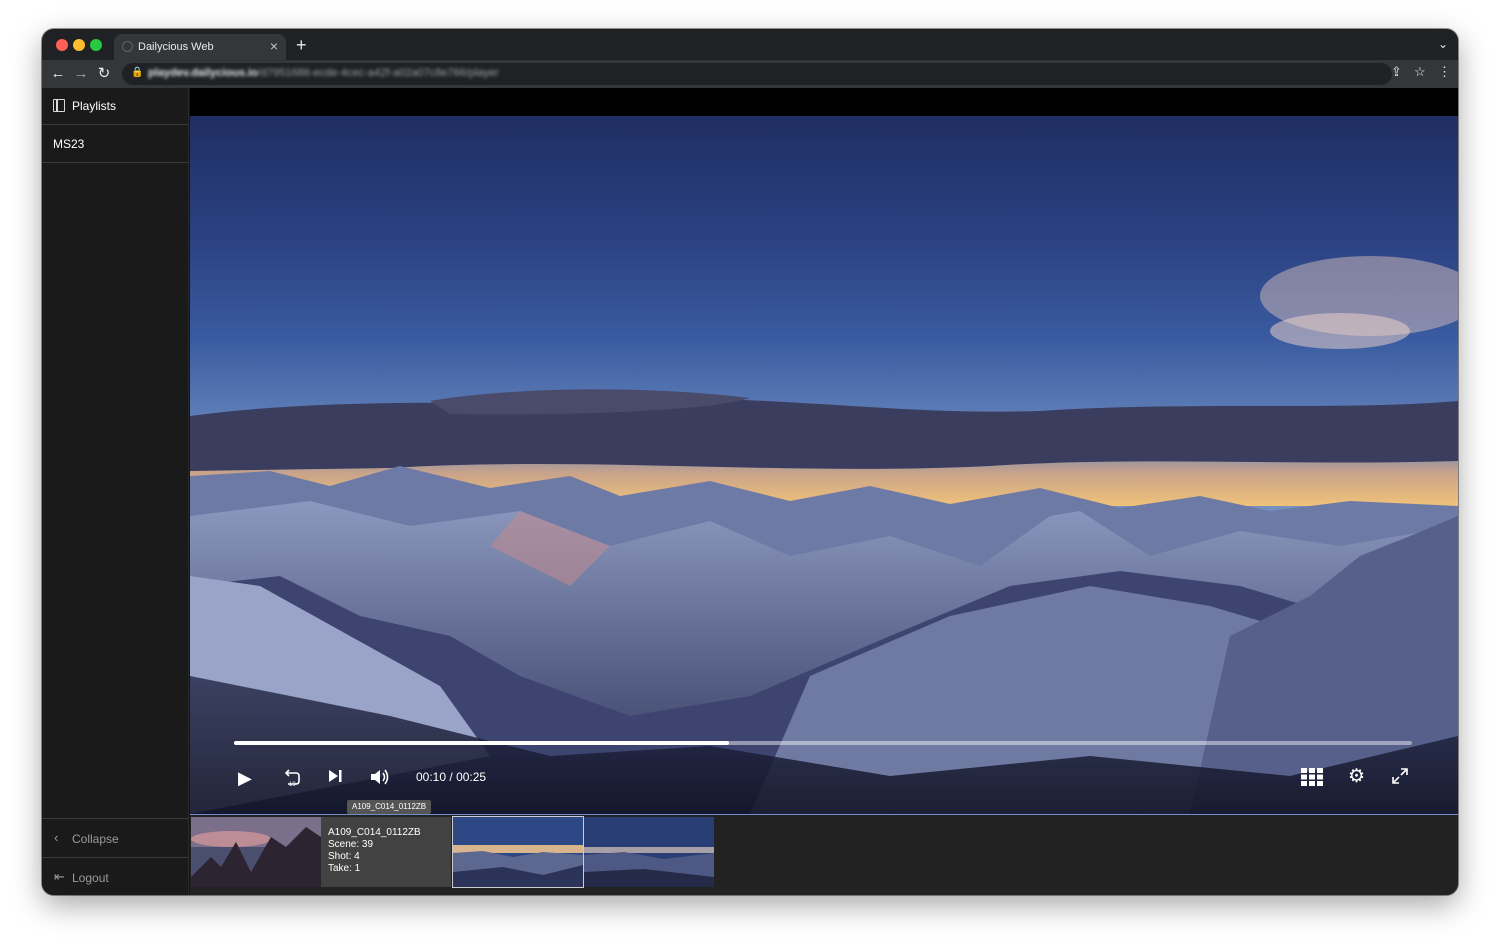 The image size is (1500, 950). Describe the element at coordinates (481, 743) in the screenshot. I see `seek-bar-progress` at that location.